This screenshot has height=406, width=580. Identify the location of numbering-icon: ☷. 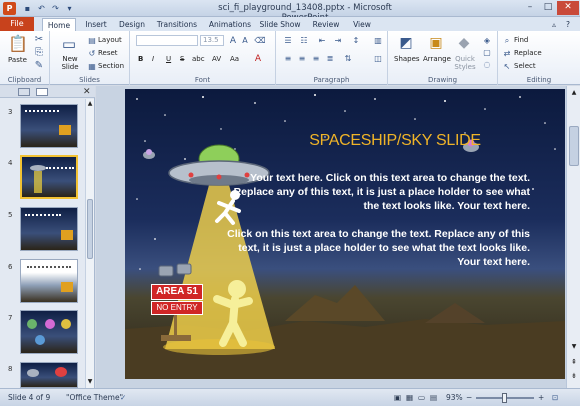
(304, 41).